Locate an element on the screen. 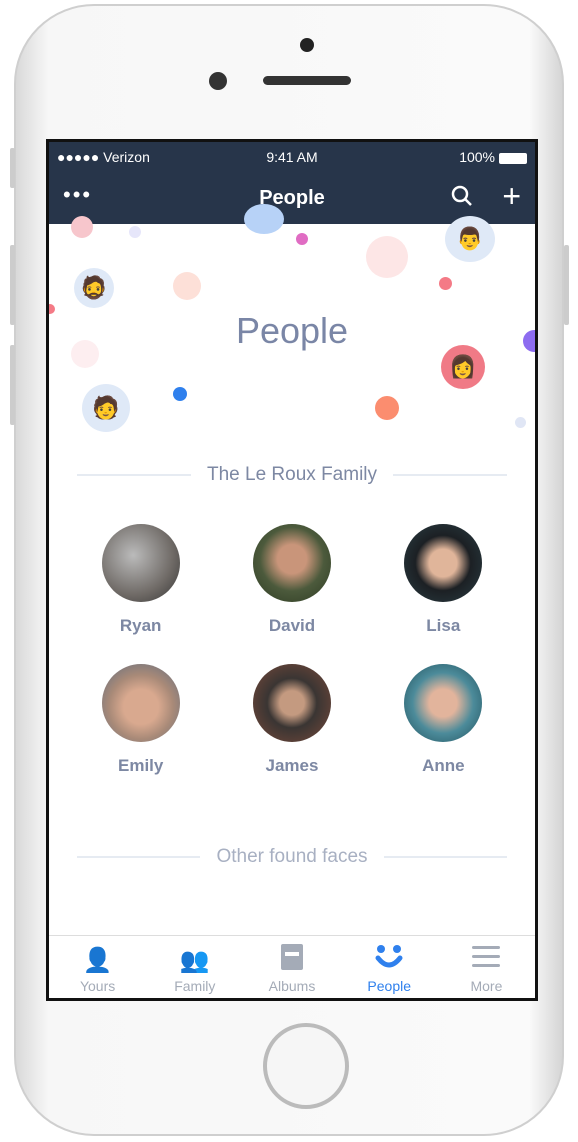 The width and height of the screenshot is (578, 1142). tab-family: 👥 Family is located at coordinates (194, 967).